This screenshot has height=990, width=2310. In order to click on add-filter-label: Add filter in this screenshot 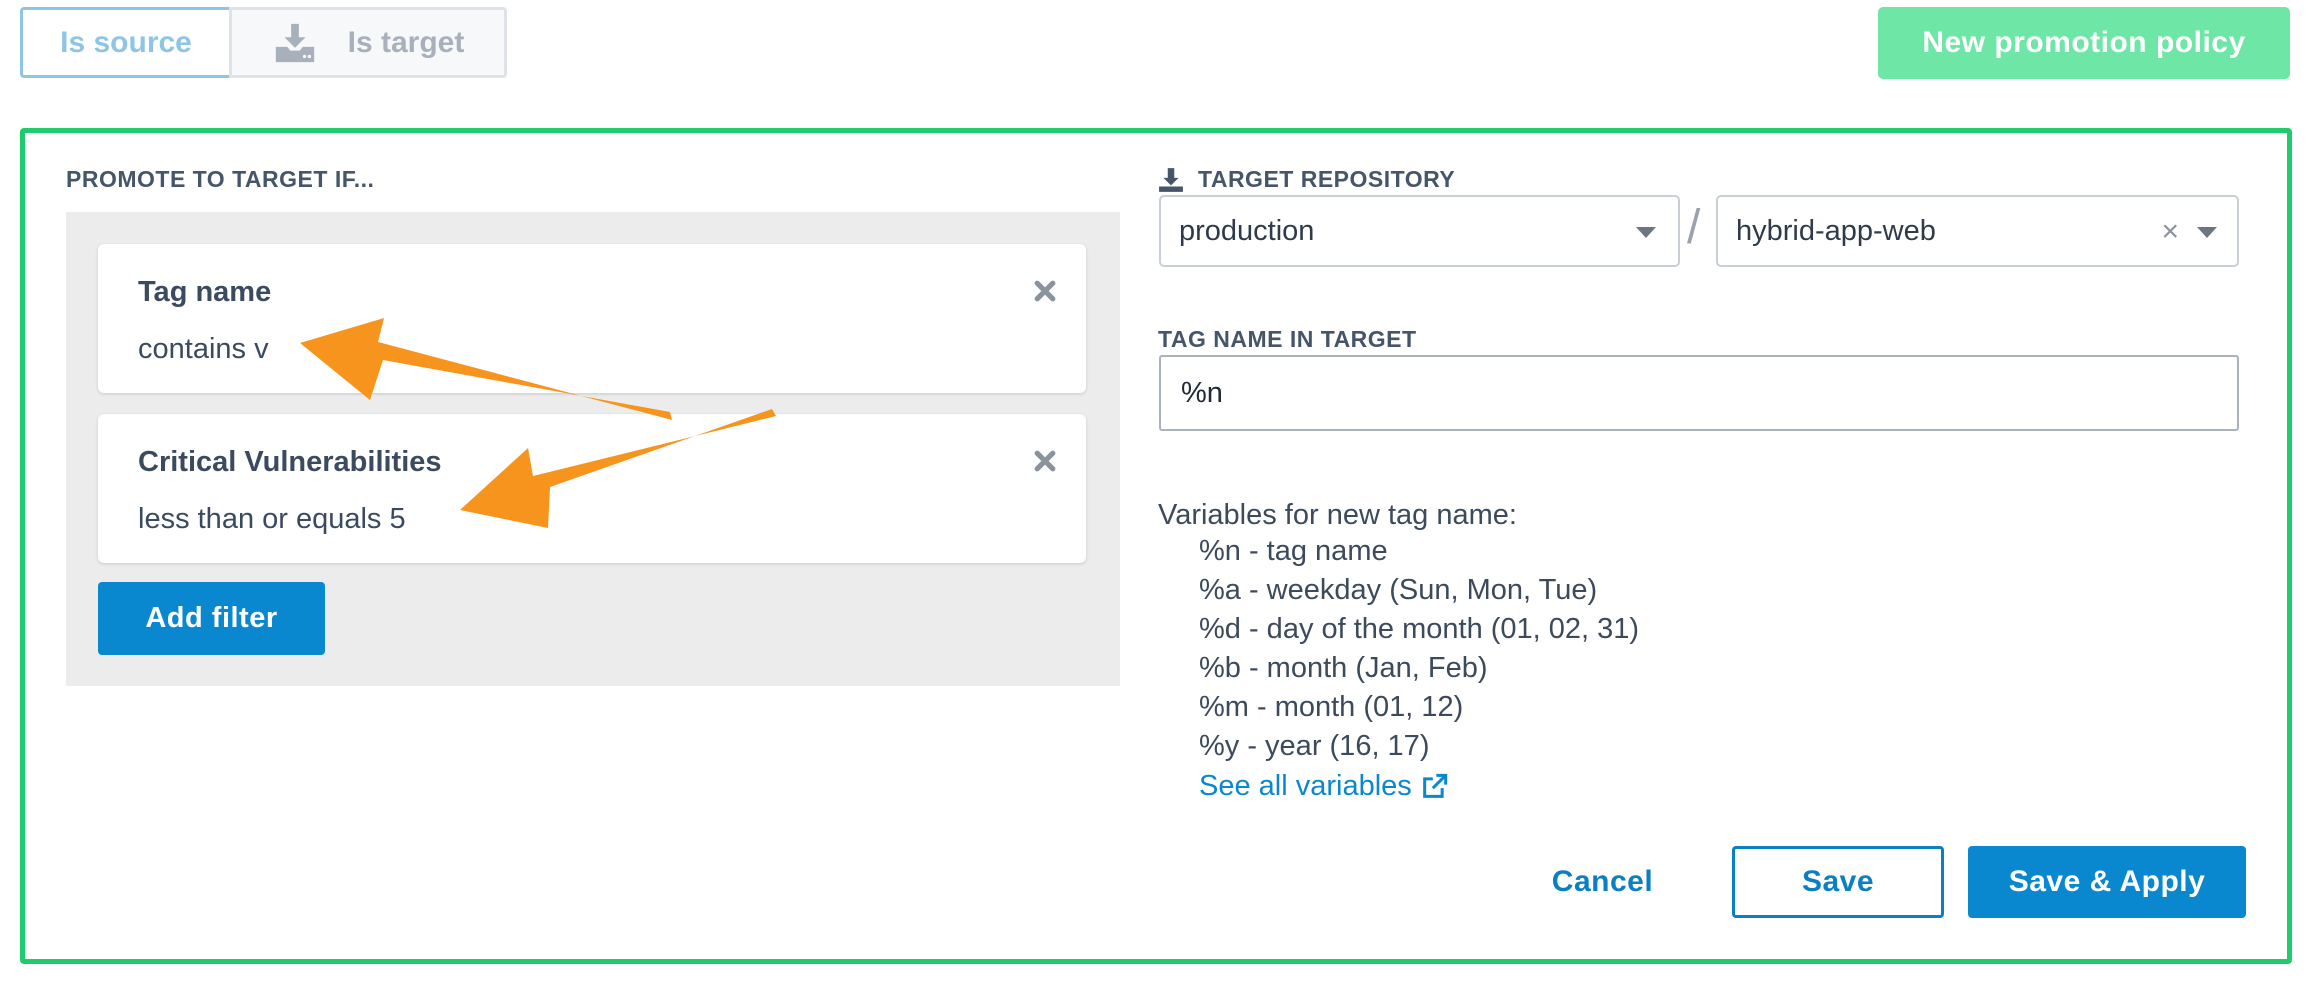, I will do `click(211, 618)`.